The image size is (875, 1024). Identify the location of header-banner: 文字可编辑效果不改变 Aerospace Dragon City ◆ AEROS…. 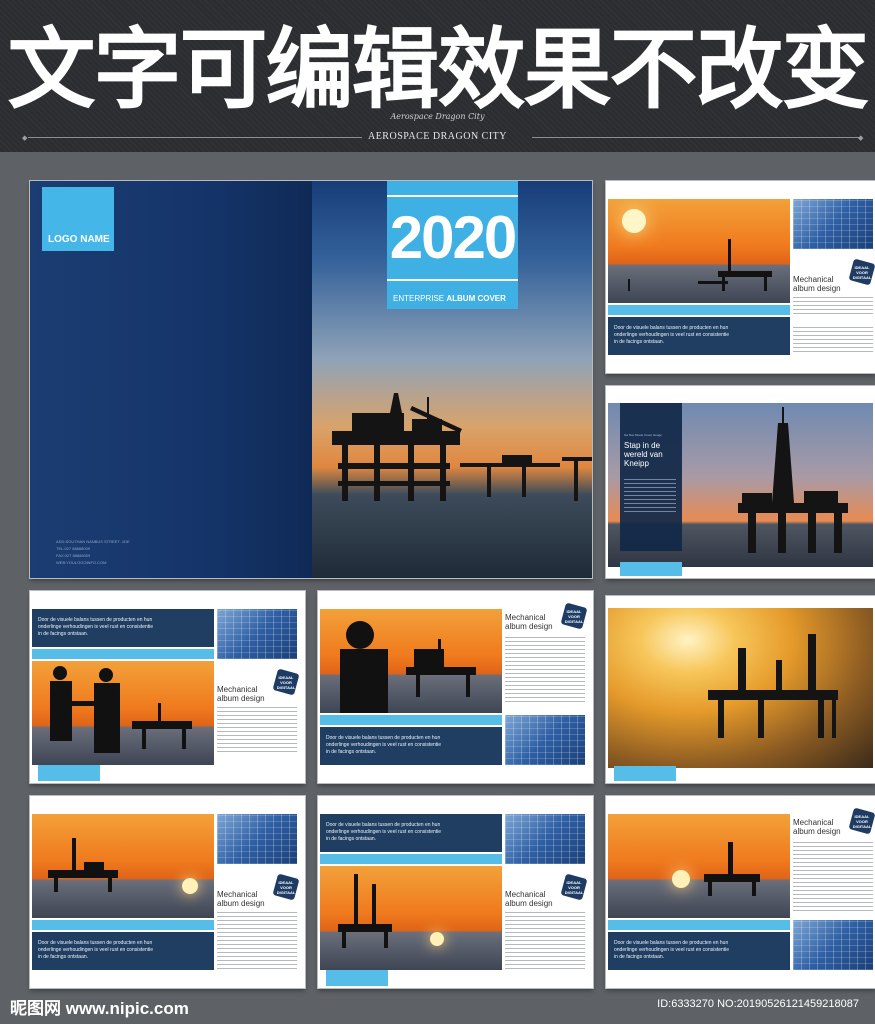
(437, 76).